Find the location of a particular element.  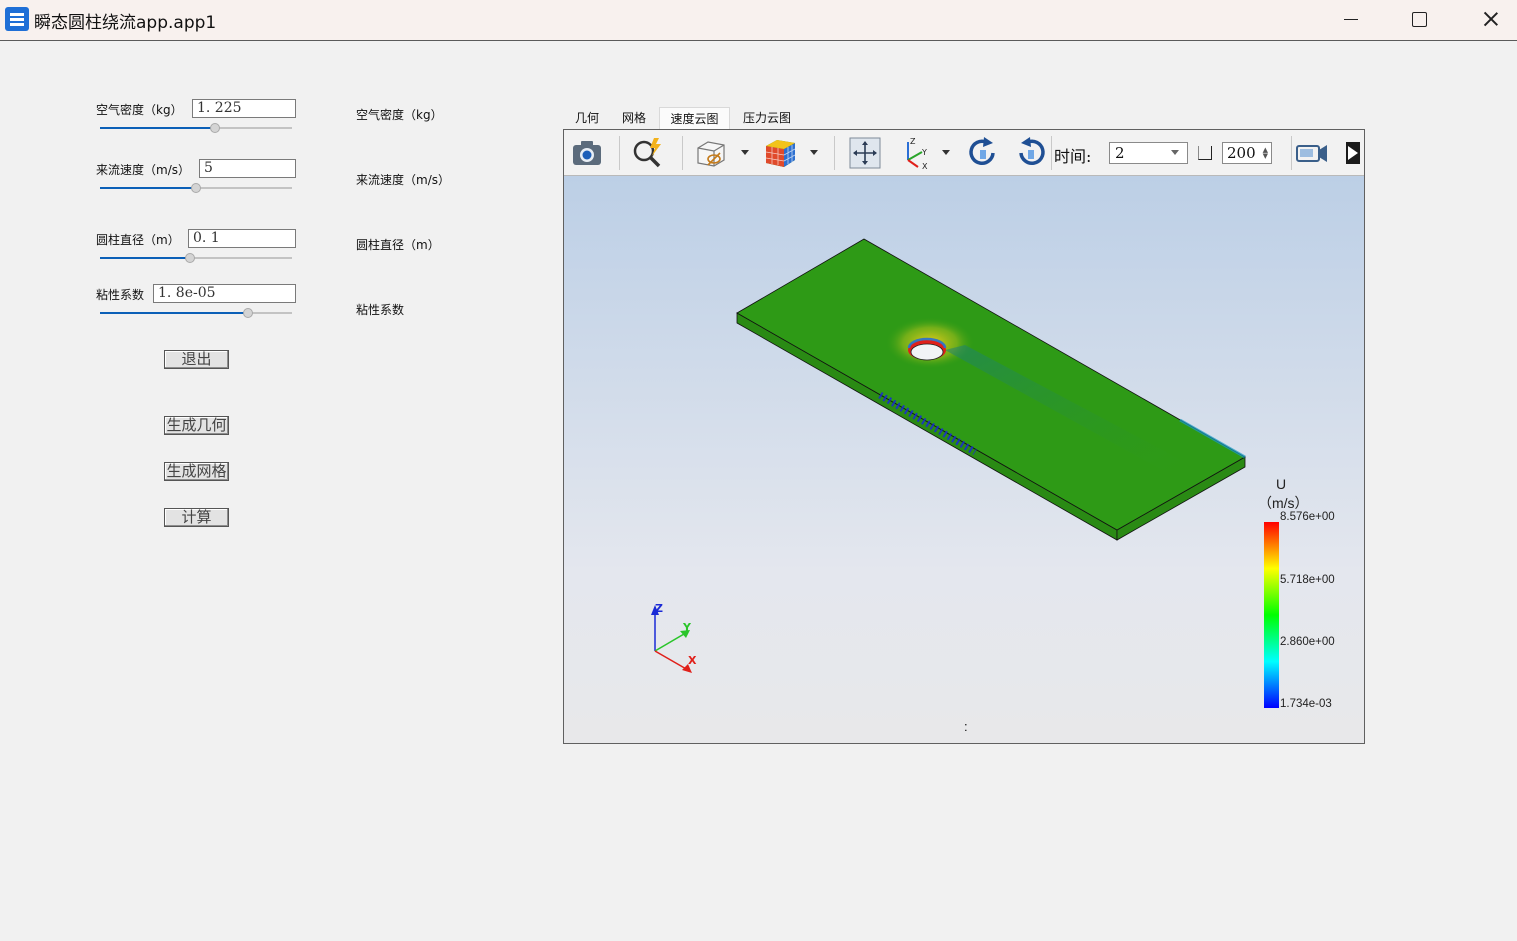

tab-pressure-contour: 压力云图 is located at coordinates (767, 118).